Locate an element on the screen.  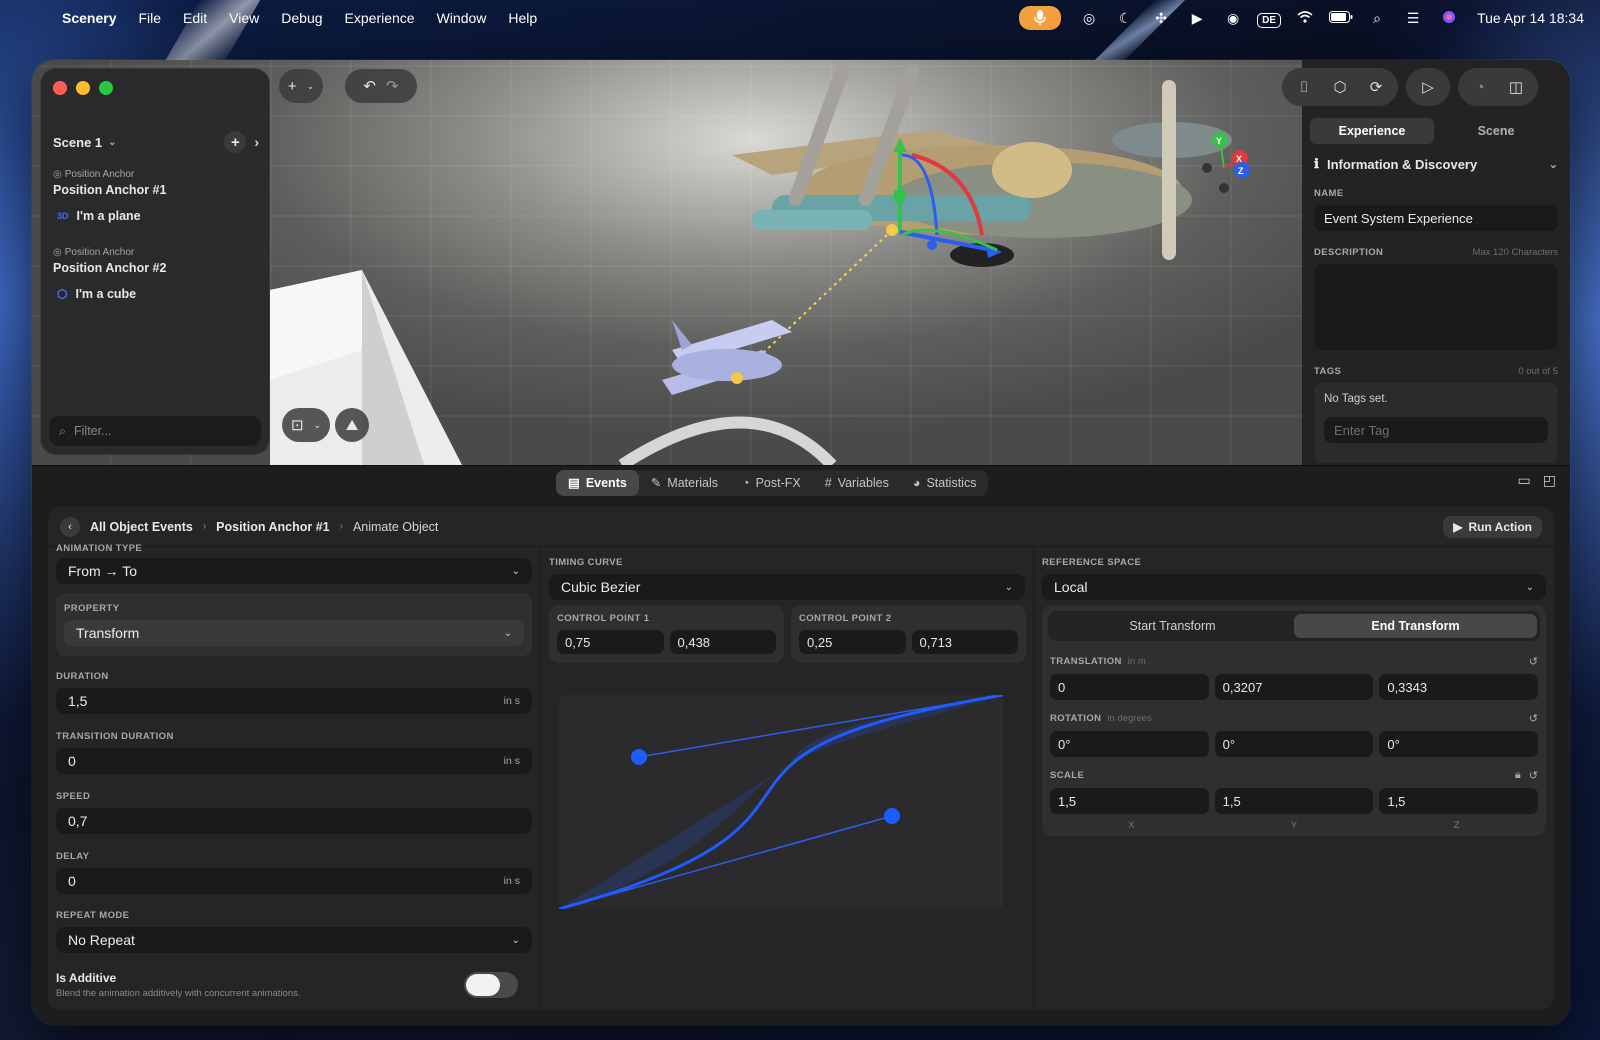
tab-experience: Experience is located at coordinates (1372, 131).